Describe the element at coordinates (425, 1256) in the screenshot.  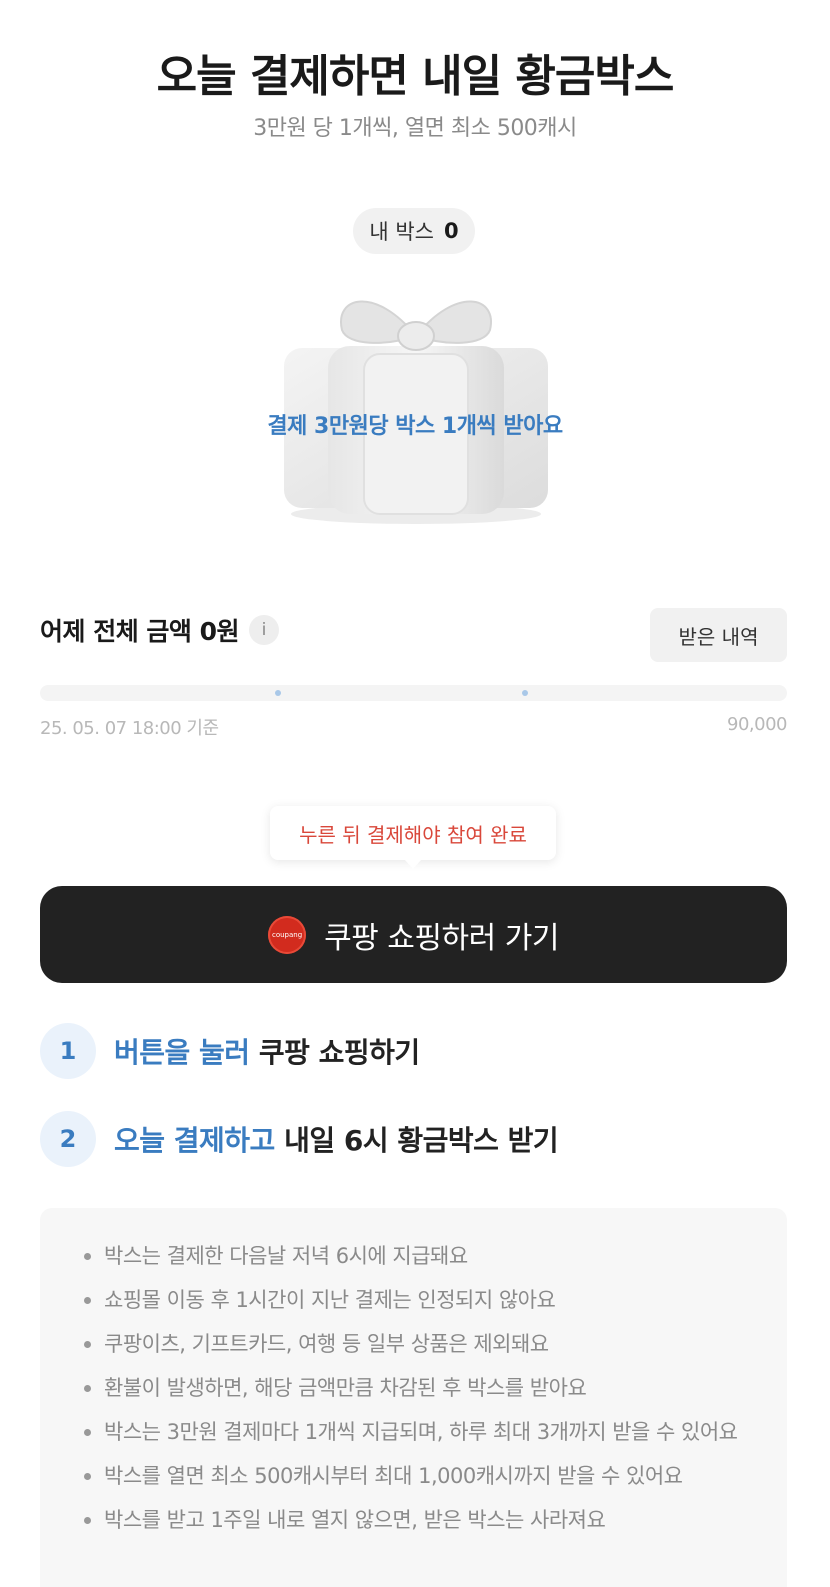
I see `notice-item: 박스는 결제한 다음날 저녁 6시에 지급돼요` at that location.